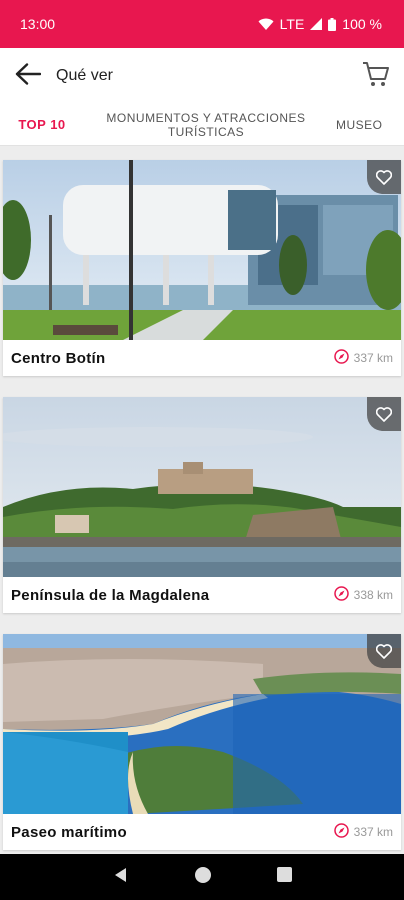  I want to click on nav-home-button, so click(203, 877).